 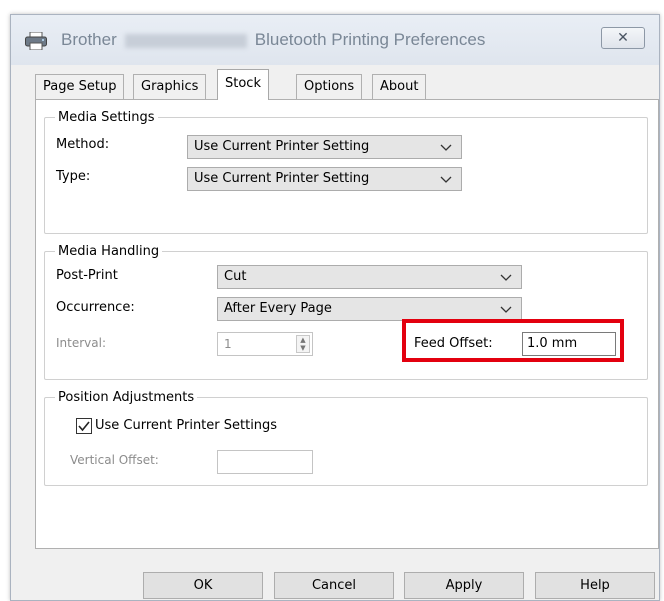 What do you see at coordinates (89, 39) in the screenshot?
I see `title-prefix: Brother` at bounding box center [89, 39].